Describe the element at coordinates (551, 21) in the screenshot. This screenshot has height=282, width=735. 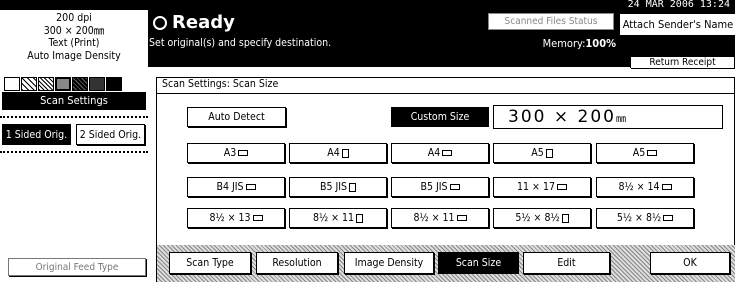
I see `scanned-files-status-button: Scanned Files Status` at that location.